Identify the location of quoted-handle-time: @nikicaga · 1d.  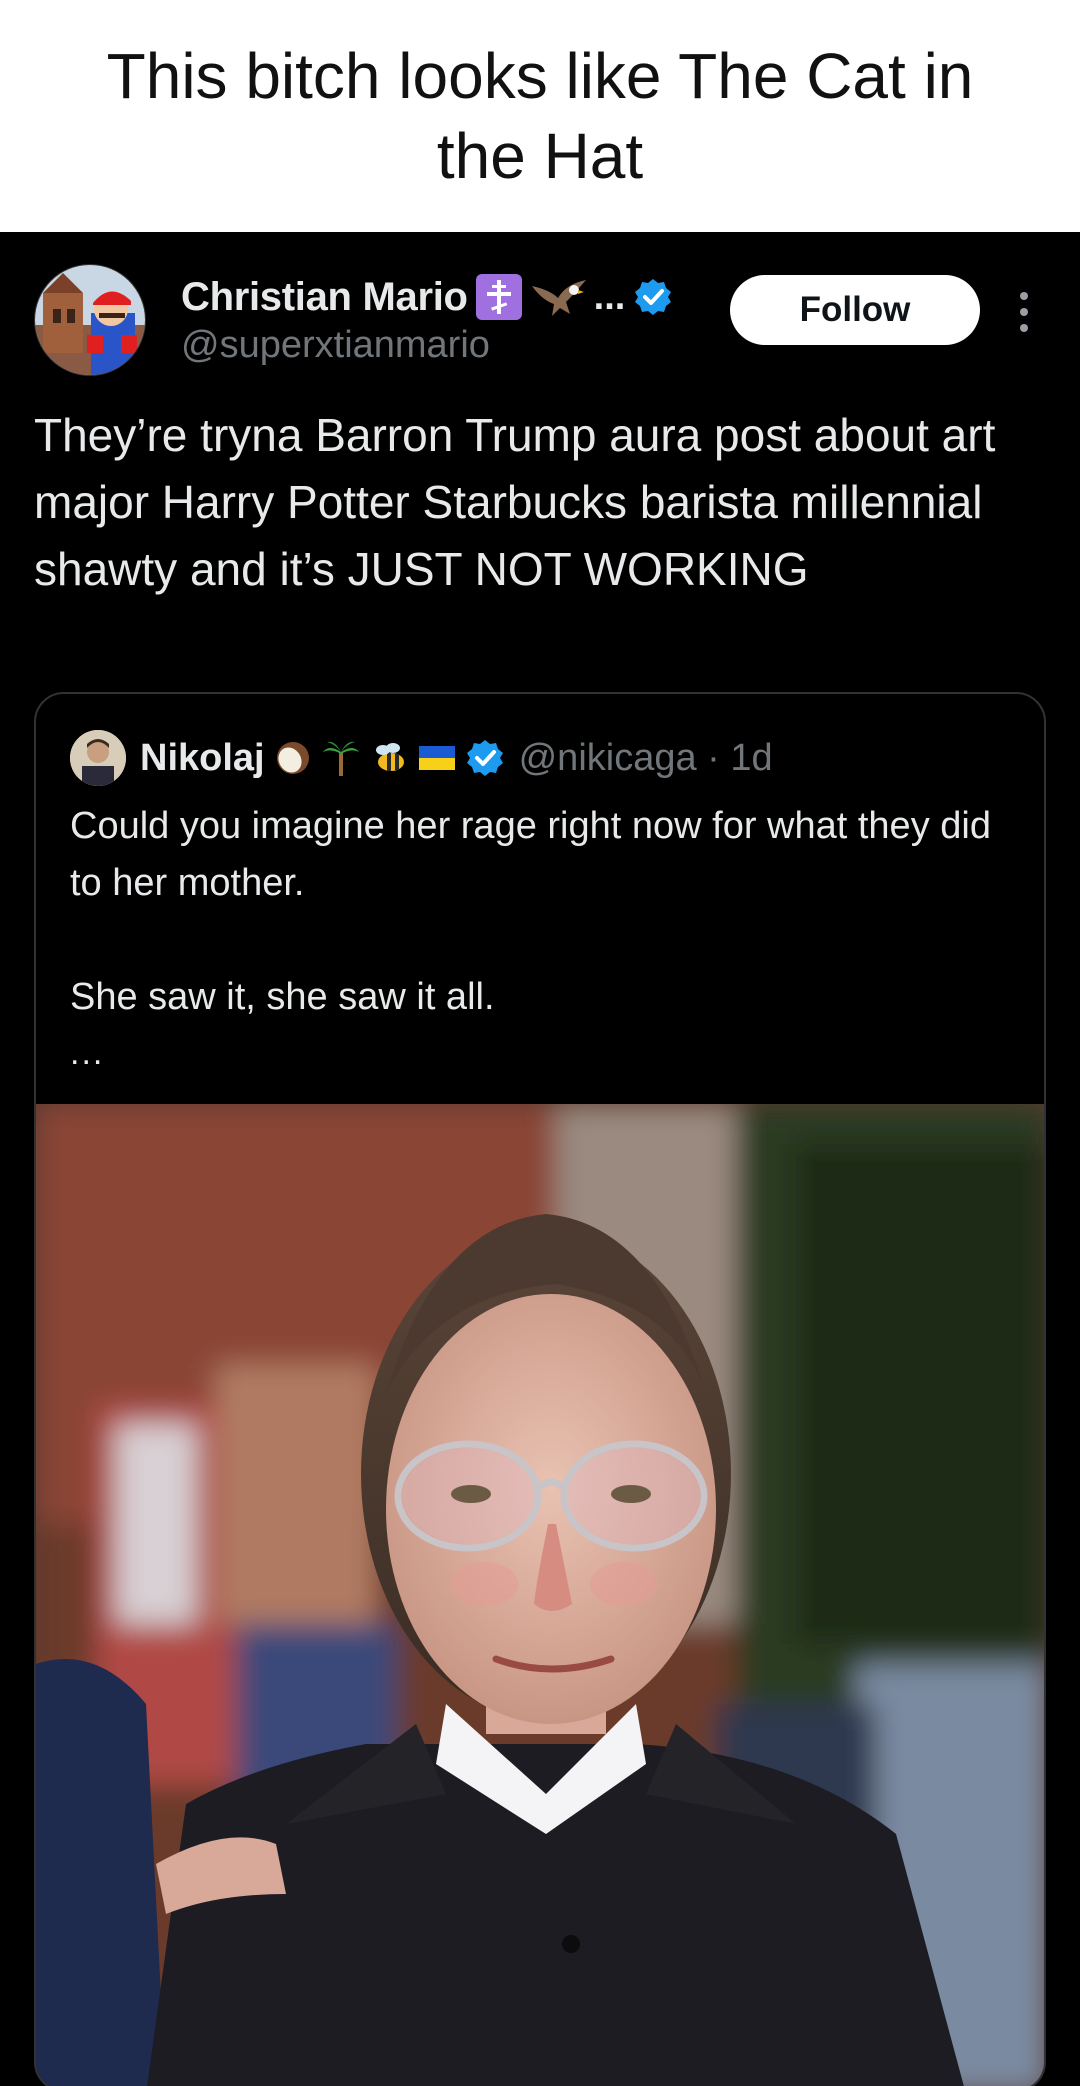
(646, 758).